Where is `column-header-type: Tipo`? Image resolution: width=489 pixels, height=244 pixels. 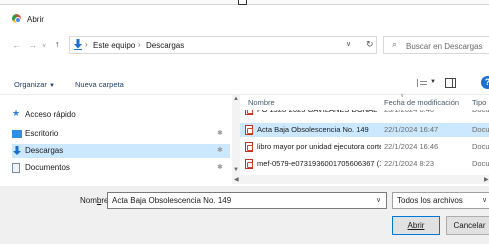 column-header-type: Tipo is located at coordinates (479, 102).